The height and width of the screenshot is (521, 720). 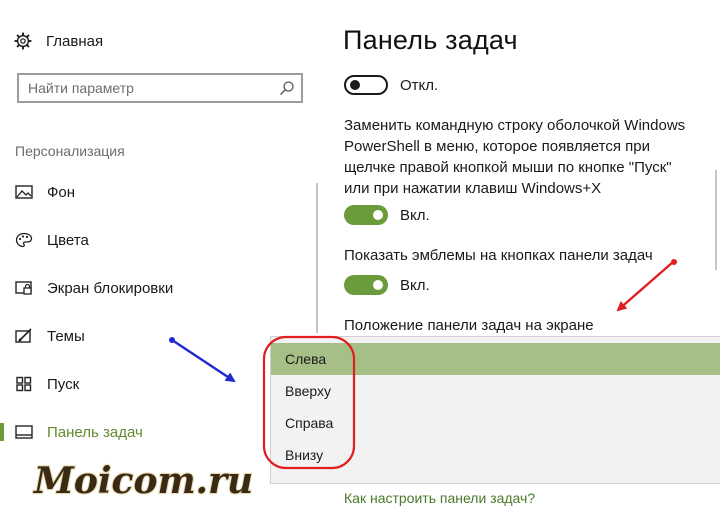 What do you see at coordinates (495, 423) in the screenshot?
I see `dropdown-option-right: Справа` at bounding box center [495, 423].